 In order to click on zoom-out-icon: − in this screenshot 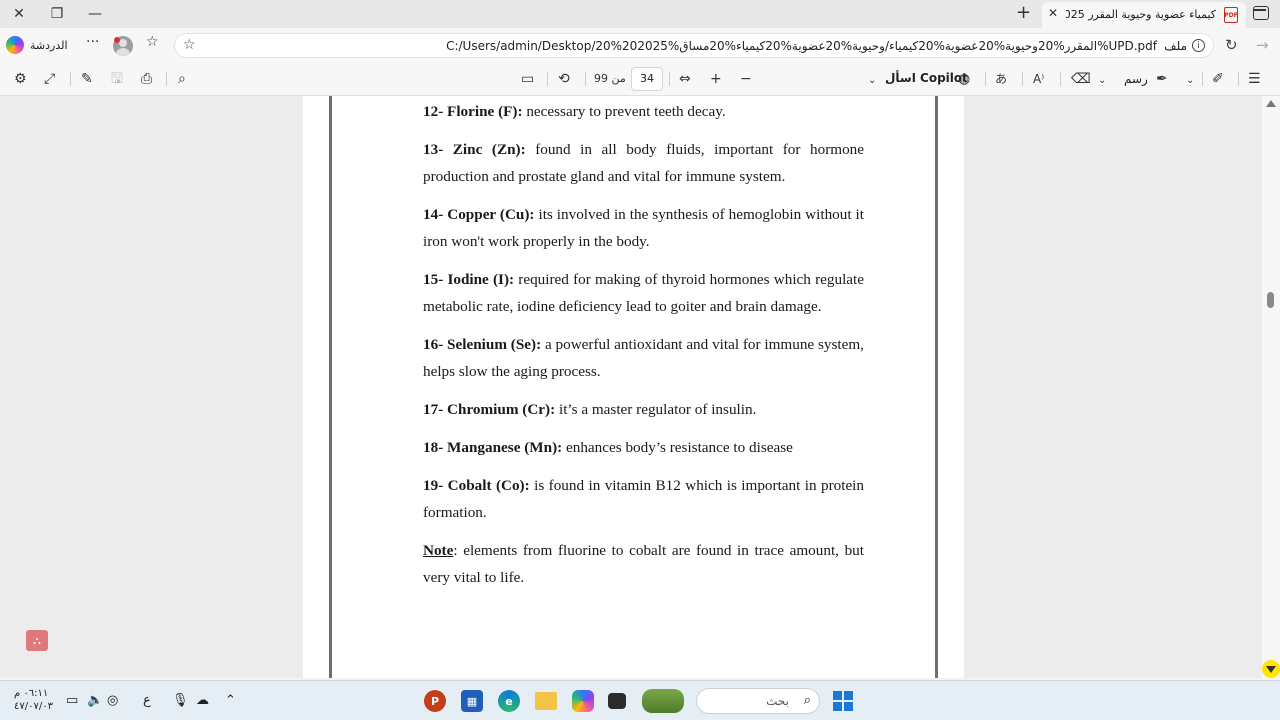, I will do `click(746, 79)`.